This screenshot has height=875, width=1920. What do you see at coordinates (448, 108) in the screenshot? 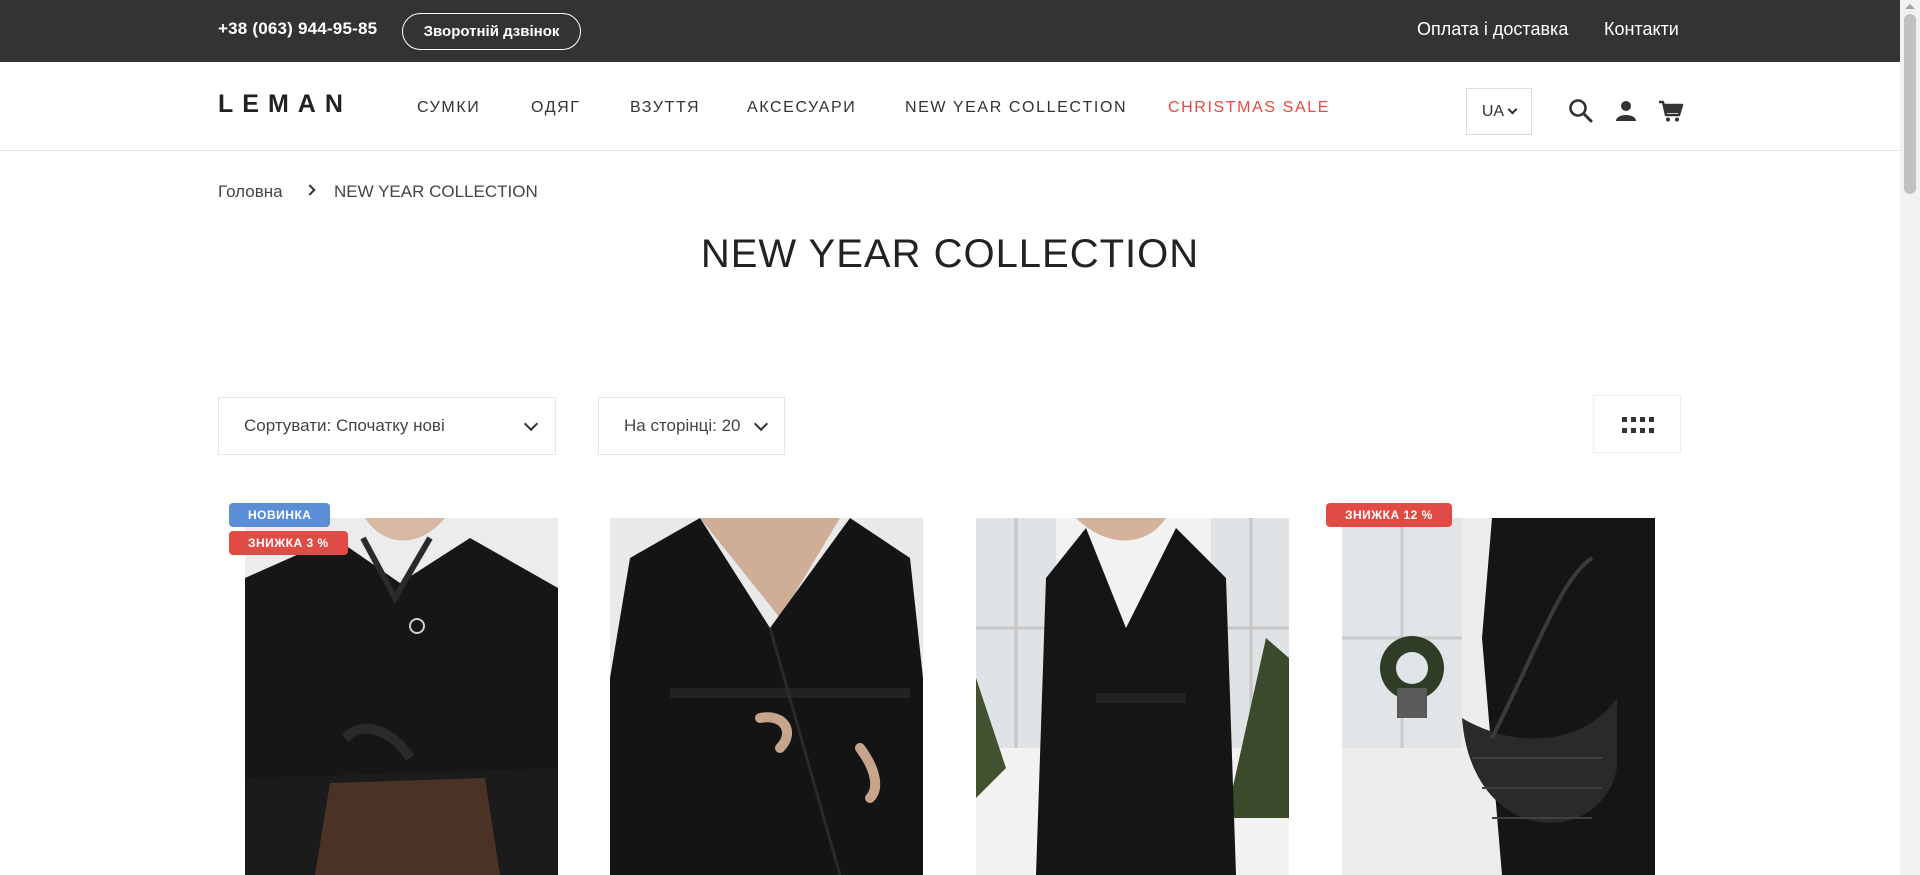
I see `nav-item-bags: СУМКИ` at bounding box center [448, 108].